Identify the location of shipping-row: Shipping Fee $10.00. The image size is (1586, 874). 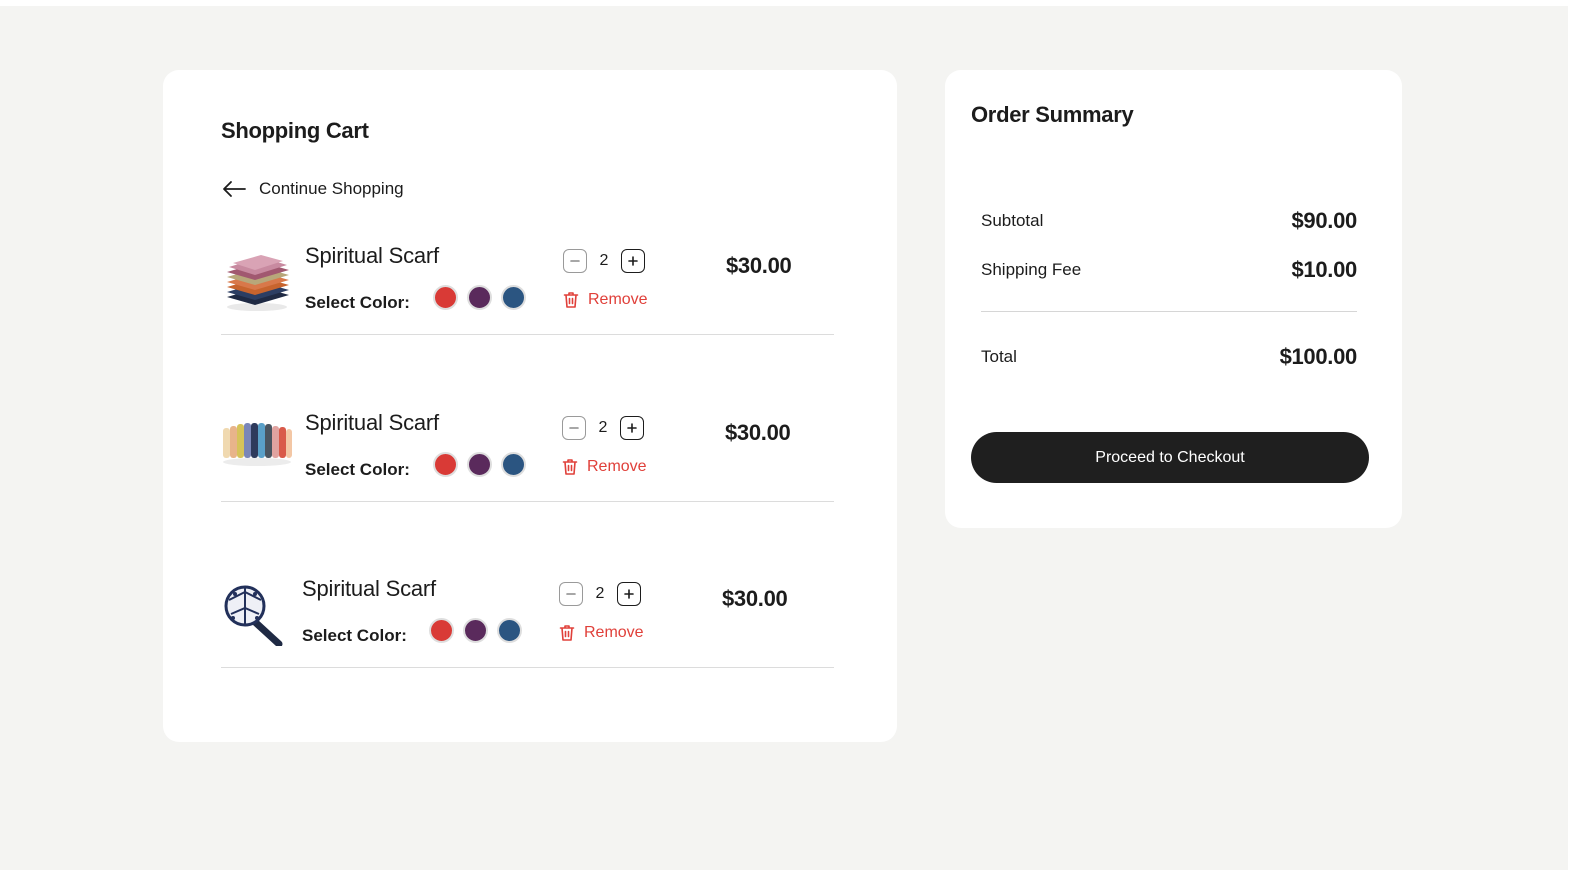
(1169, 270).